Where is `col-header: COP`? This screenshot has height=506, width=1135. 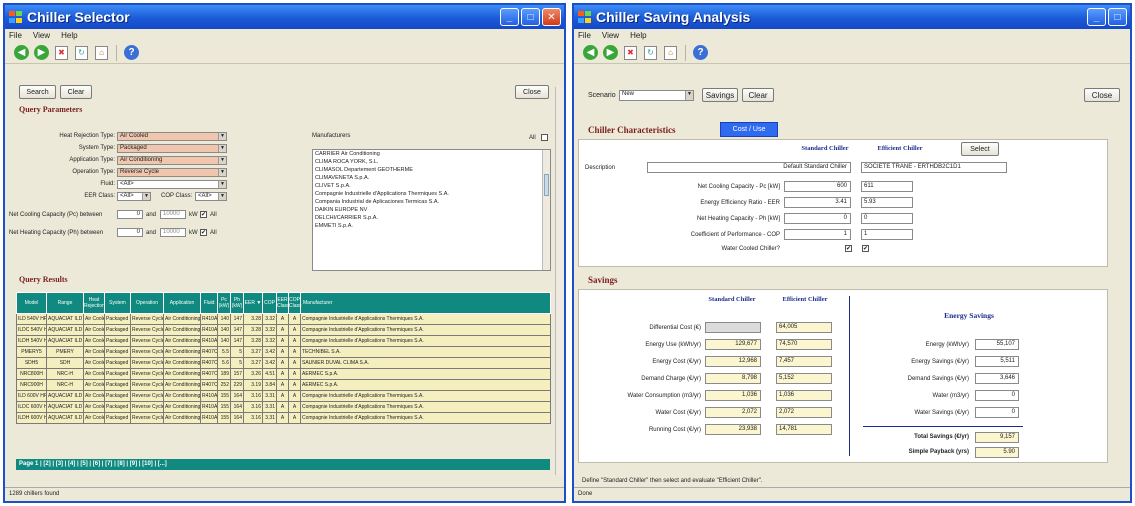 col-header: COP is located at coordinates (269, 303).